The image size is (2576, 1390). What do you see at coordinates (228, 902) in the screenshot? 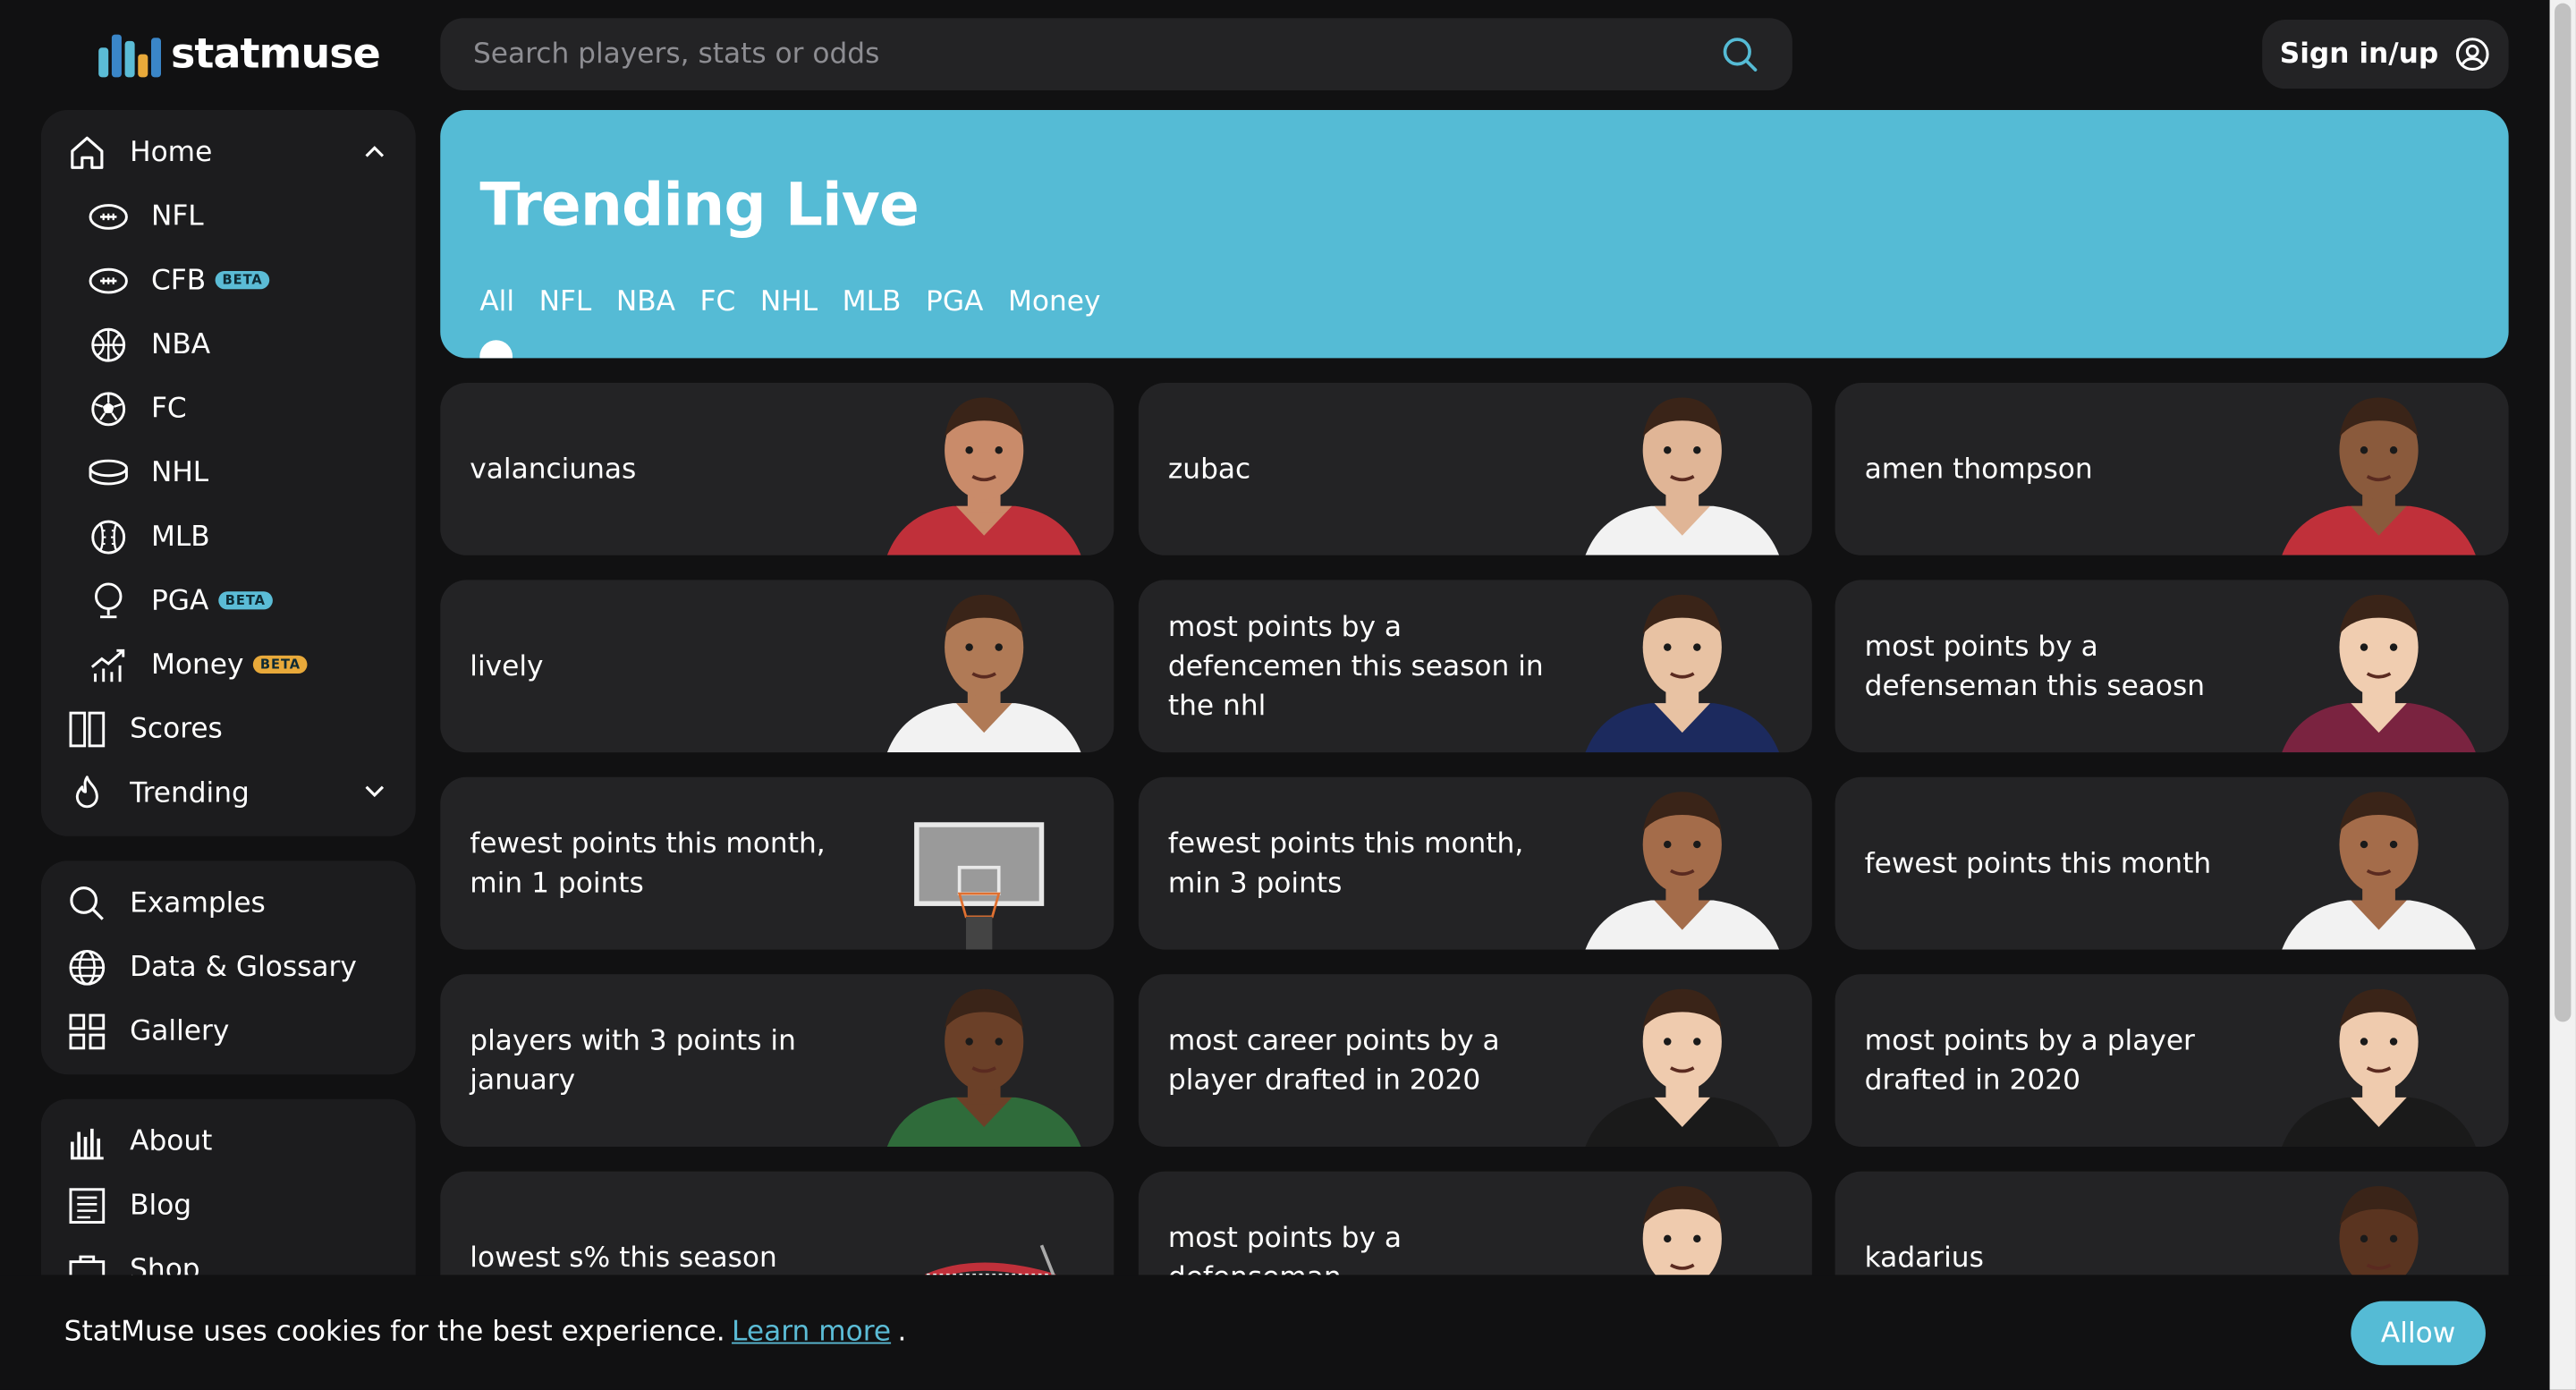
I see `sidebar-item-examples: Examples` at bounding box center [228, 902].